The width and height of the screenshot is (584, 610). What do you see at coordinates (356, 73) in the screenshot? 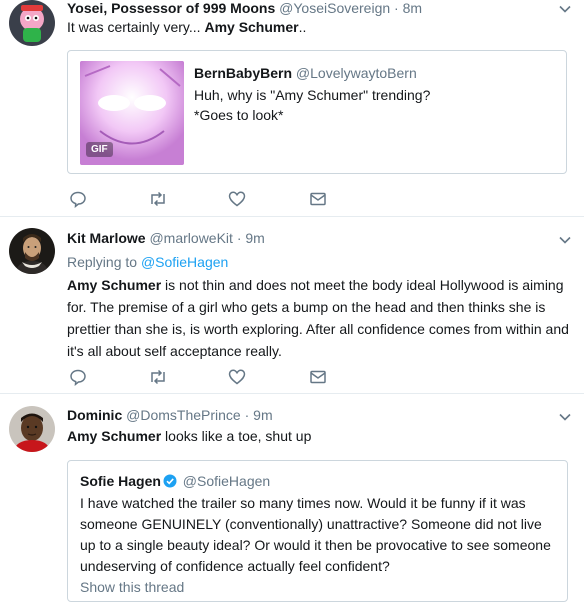
I see `quote-handle: @LovelywaytoBern` at bounding box center [356, 73].